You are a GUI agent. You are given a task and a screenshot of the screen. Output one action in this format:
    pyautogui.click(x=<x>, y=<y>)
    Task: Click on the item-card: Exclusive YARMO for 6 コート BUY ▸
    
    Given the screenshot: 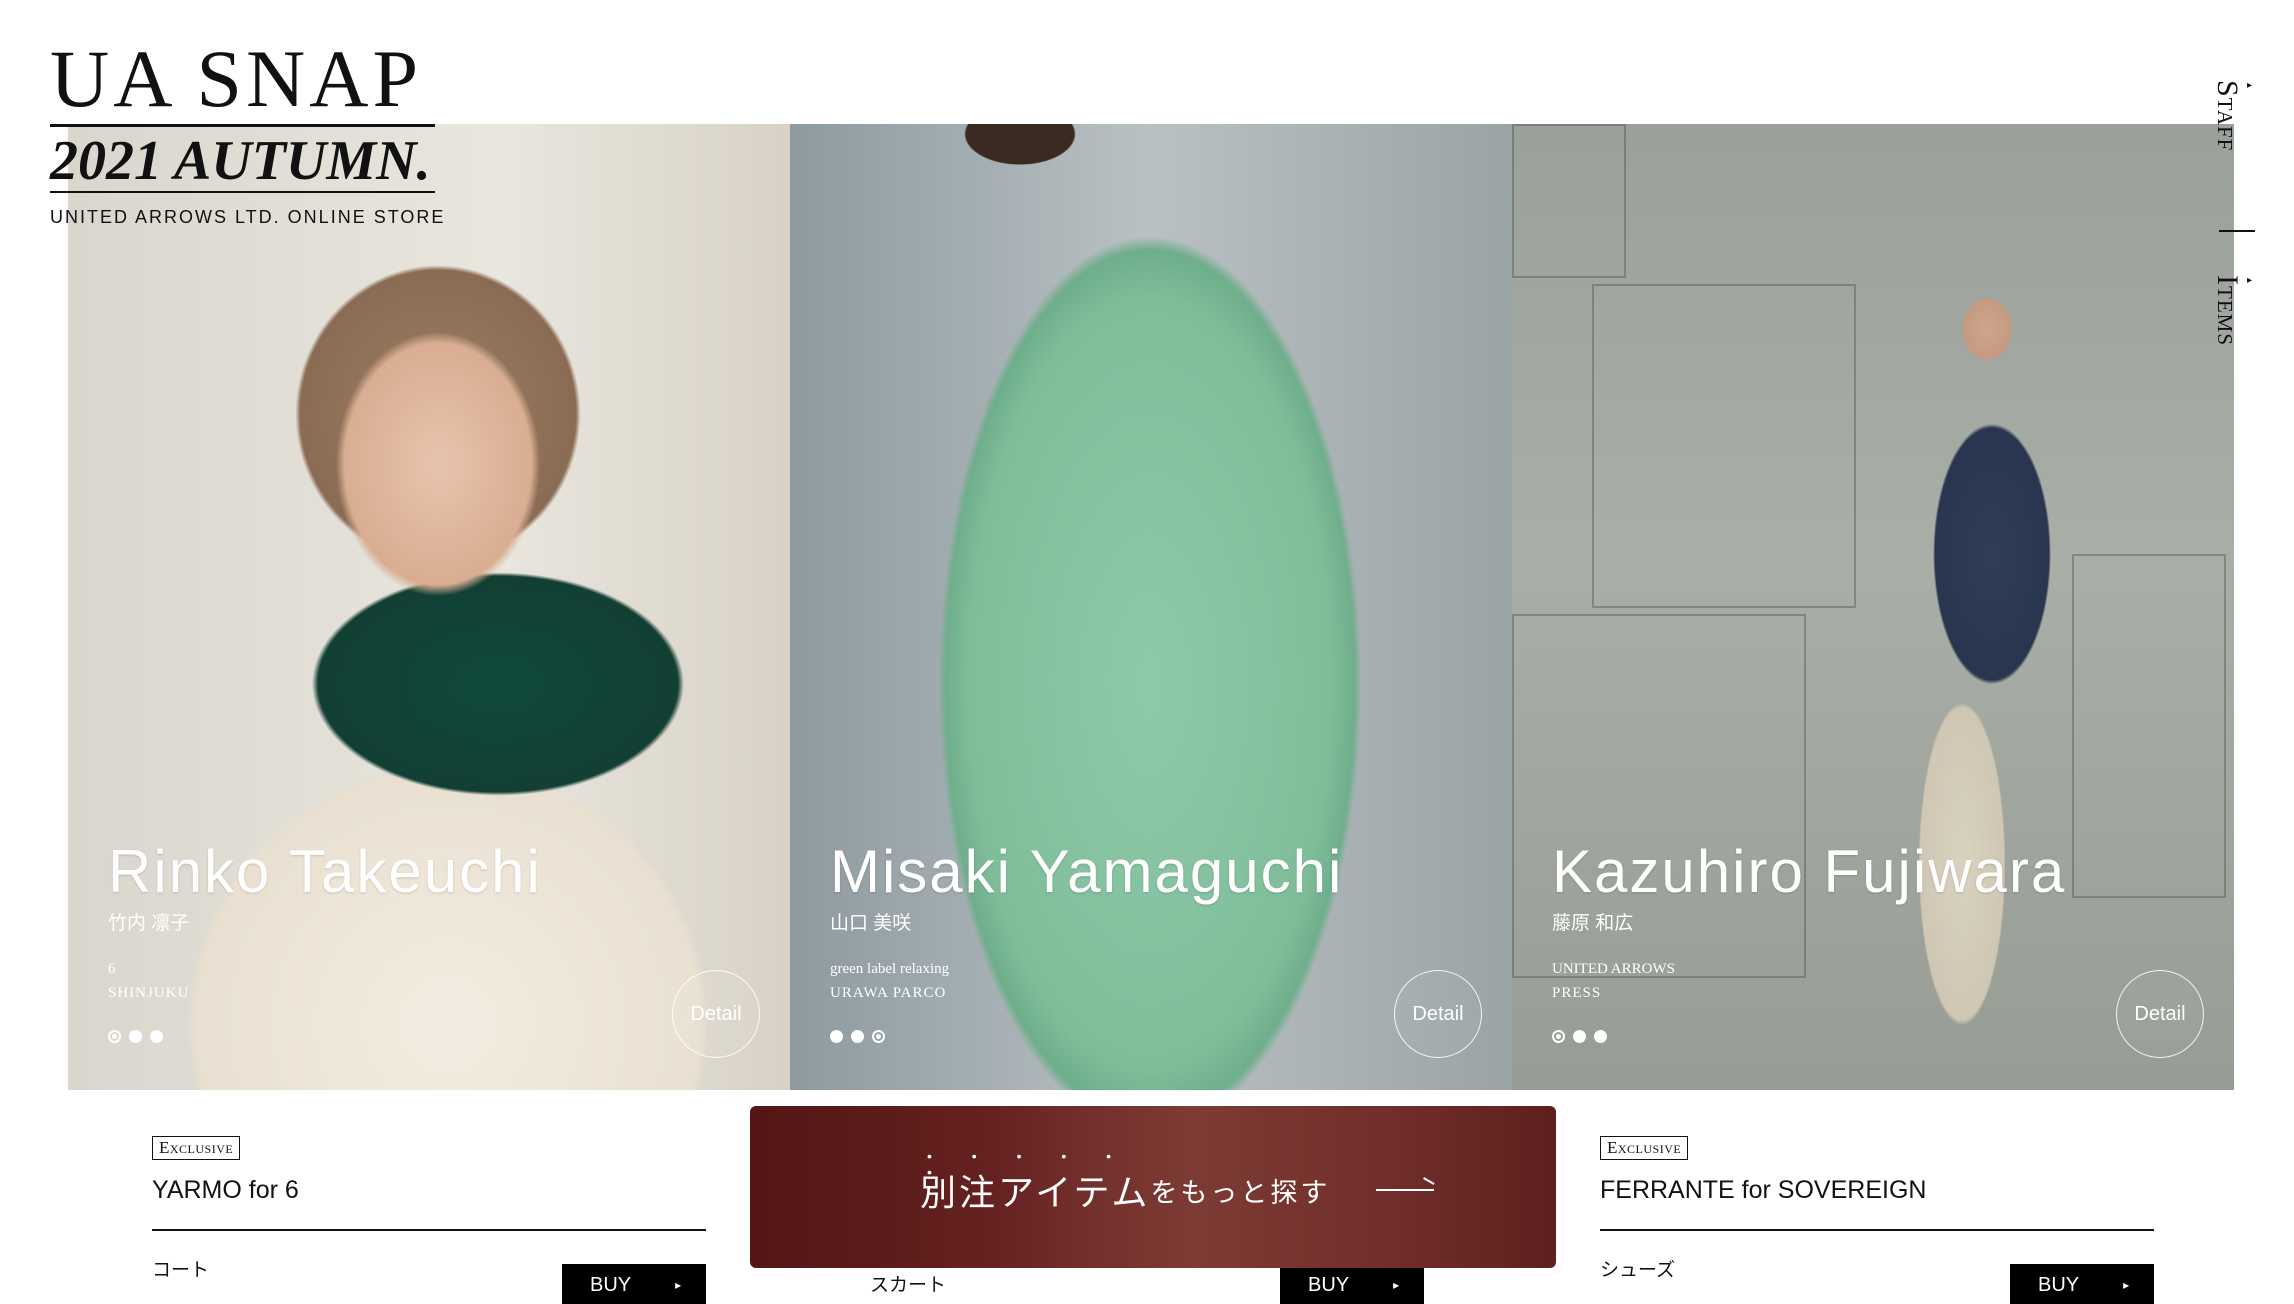 What is the action you would take?
    pyautogui.click(x=429, y=1220)
    